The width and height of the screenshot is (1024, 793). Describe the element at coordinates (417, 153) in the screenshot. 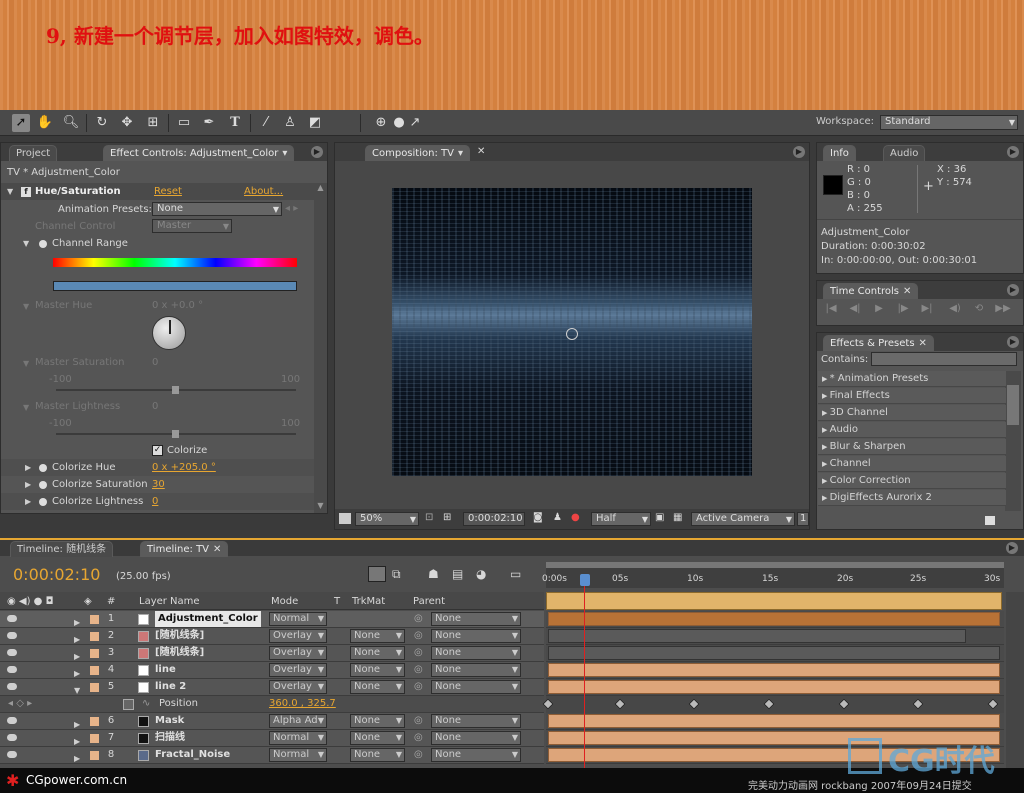

I see `tab-composition: Composition: TV ▾` at that location.